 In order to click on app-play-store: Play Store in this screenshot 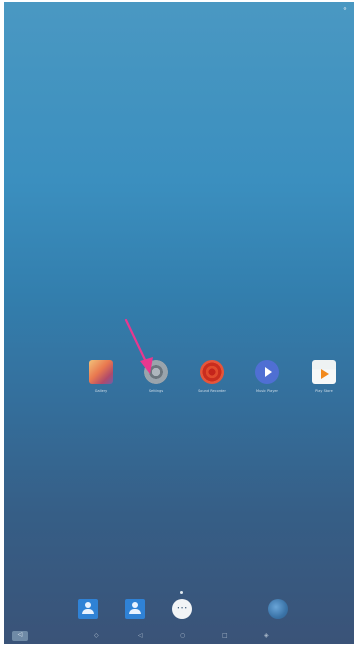, I will do `click(324, 376)`.